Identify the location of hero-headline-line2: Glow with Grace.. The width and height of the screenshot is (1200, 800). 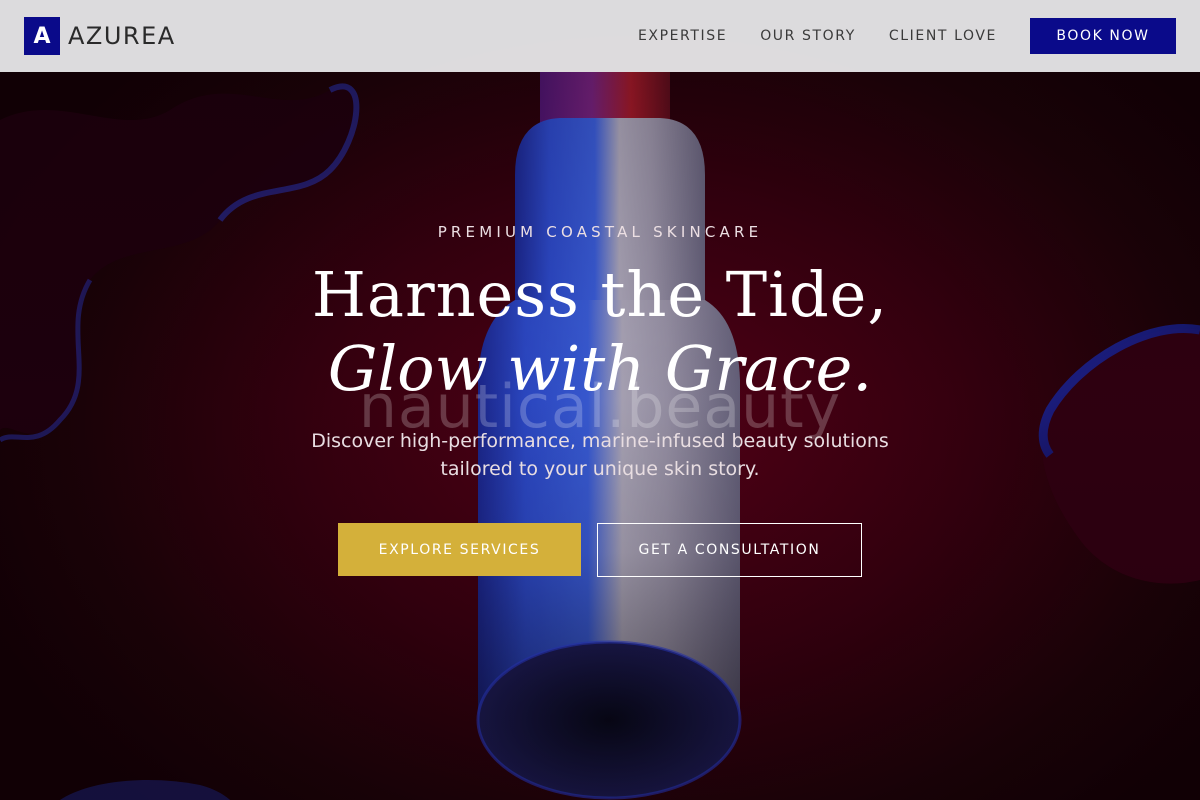
(600, 368).